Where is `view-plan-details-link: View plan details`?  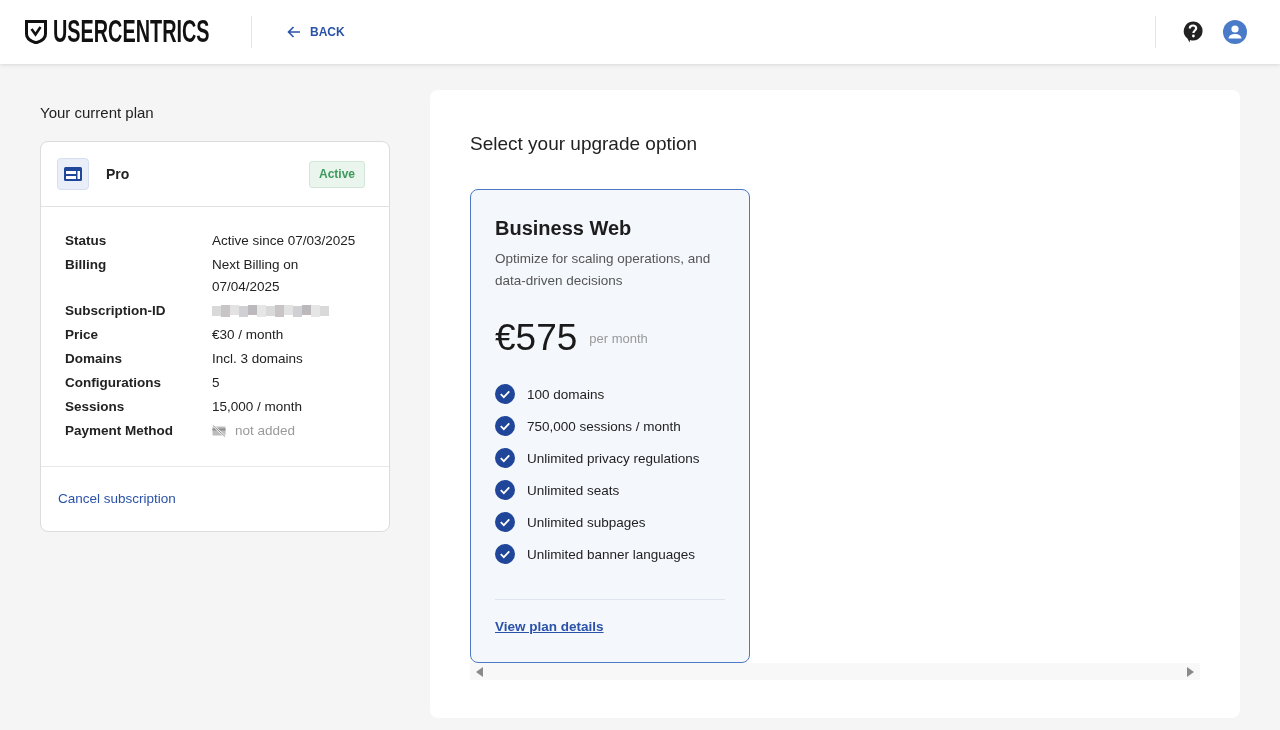
view-plan-details-link: View plan details is located at coordinates (549, 627).